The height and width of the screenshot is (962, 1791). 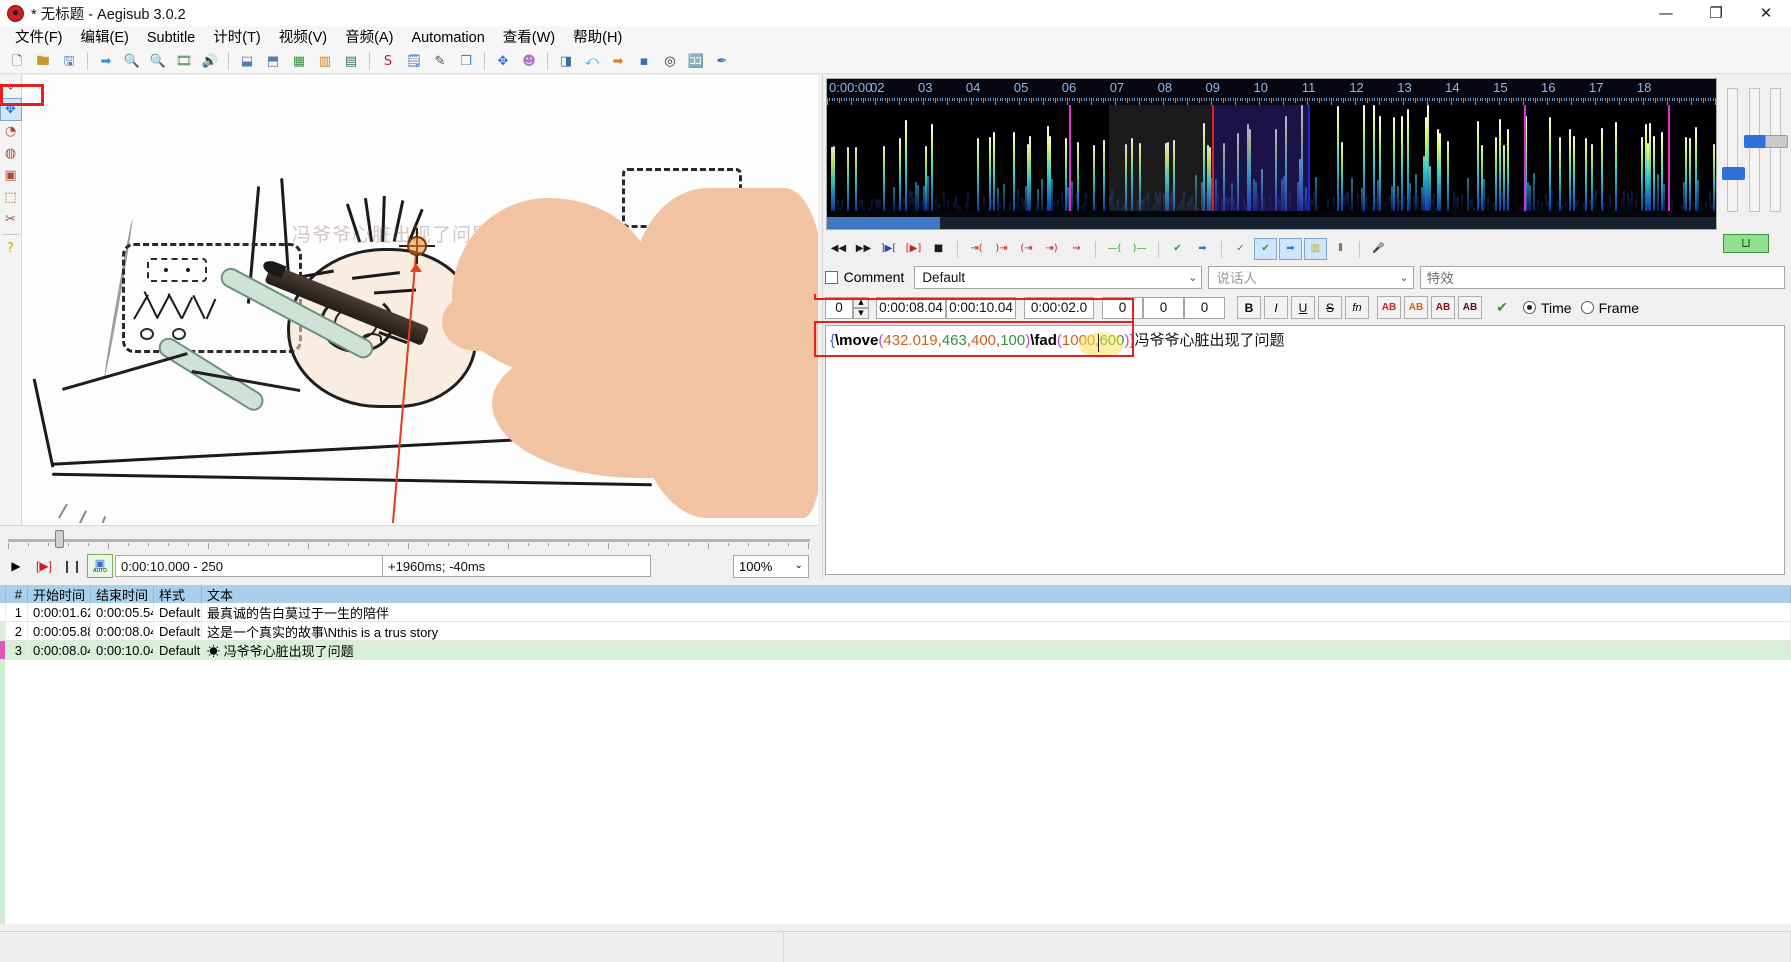 What do you see at coordinates (11, 219) in the screenshot?
I see `tool-vector-clip-icon: ✂` at bounding box center [11, 219].